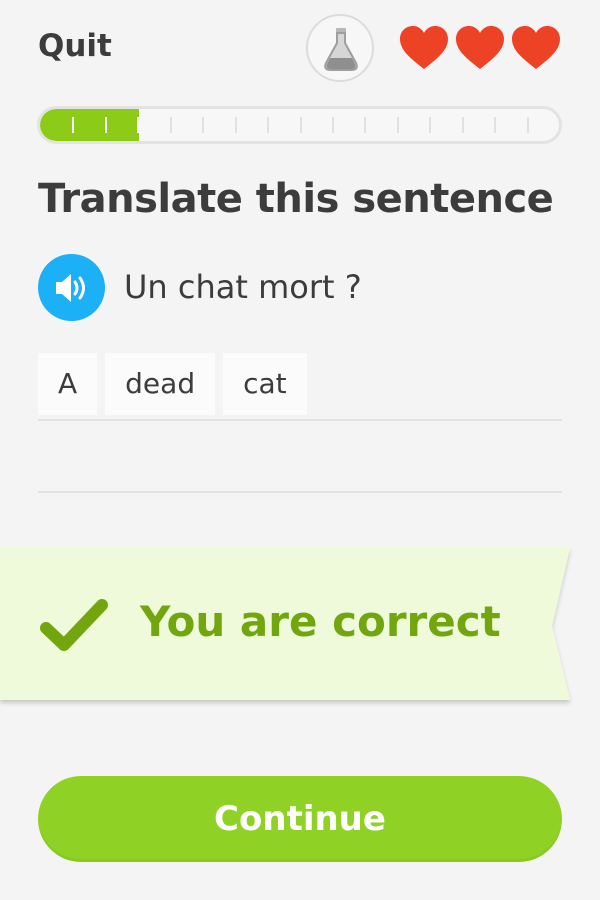 Image resolution: width=600 pixels, height=900 pixels. I want to click on answer-words: Adead cat, so click(172, 384).